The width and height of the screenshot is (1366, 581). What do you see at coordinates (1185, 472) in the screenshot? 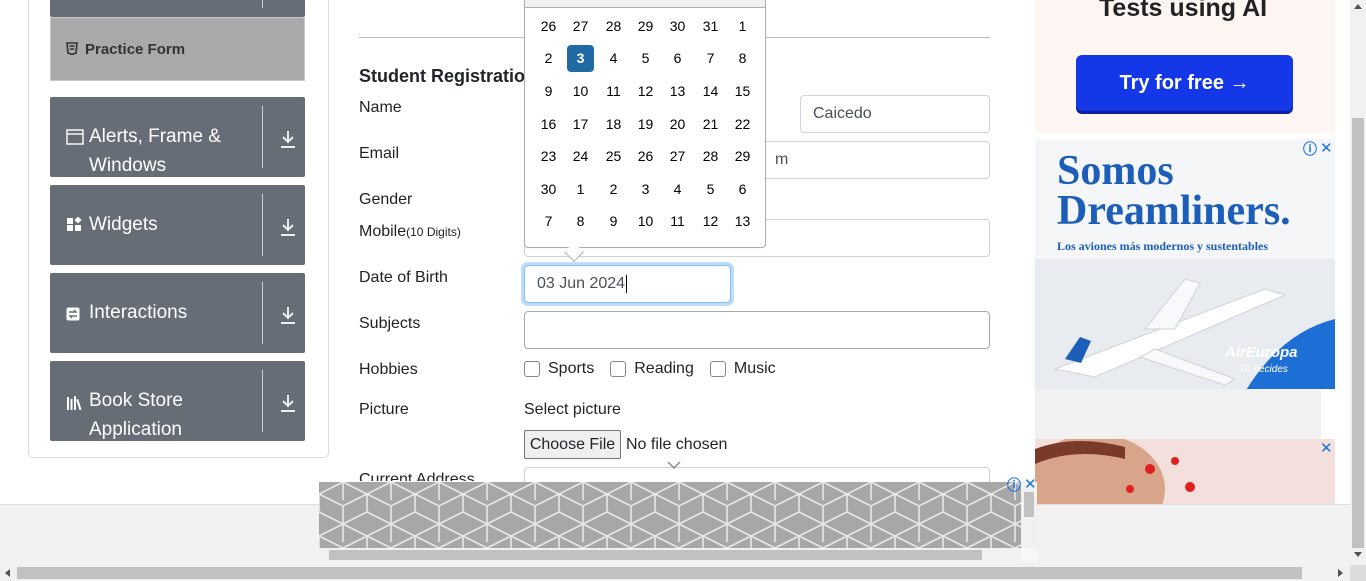
I see `ad-banner-bottom` at bounding box center [1185, 472].